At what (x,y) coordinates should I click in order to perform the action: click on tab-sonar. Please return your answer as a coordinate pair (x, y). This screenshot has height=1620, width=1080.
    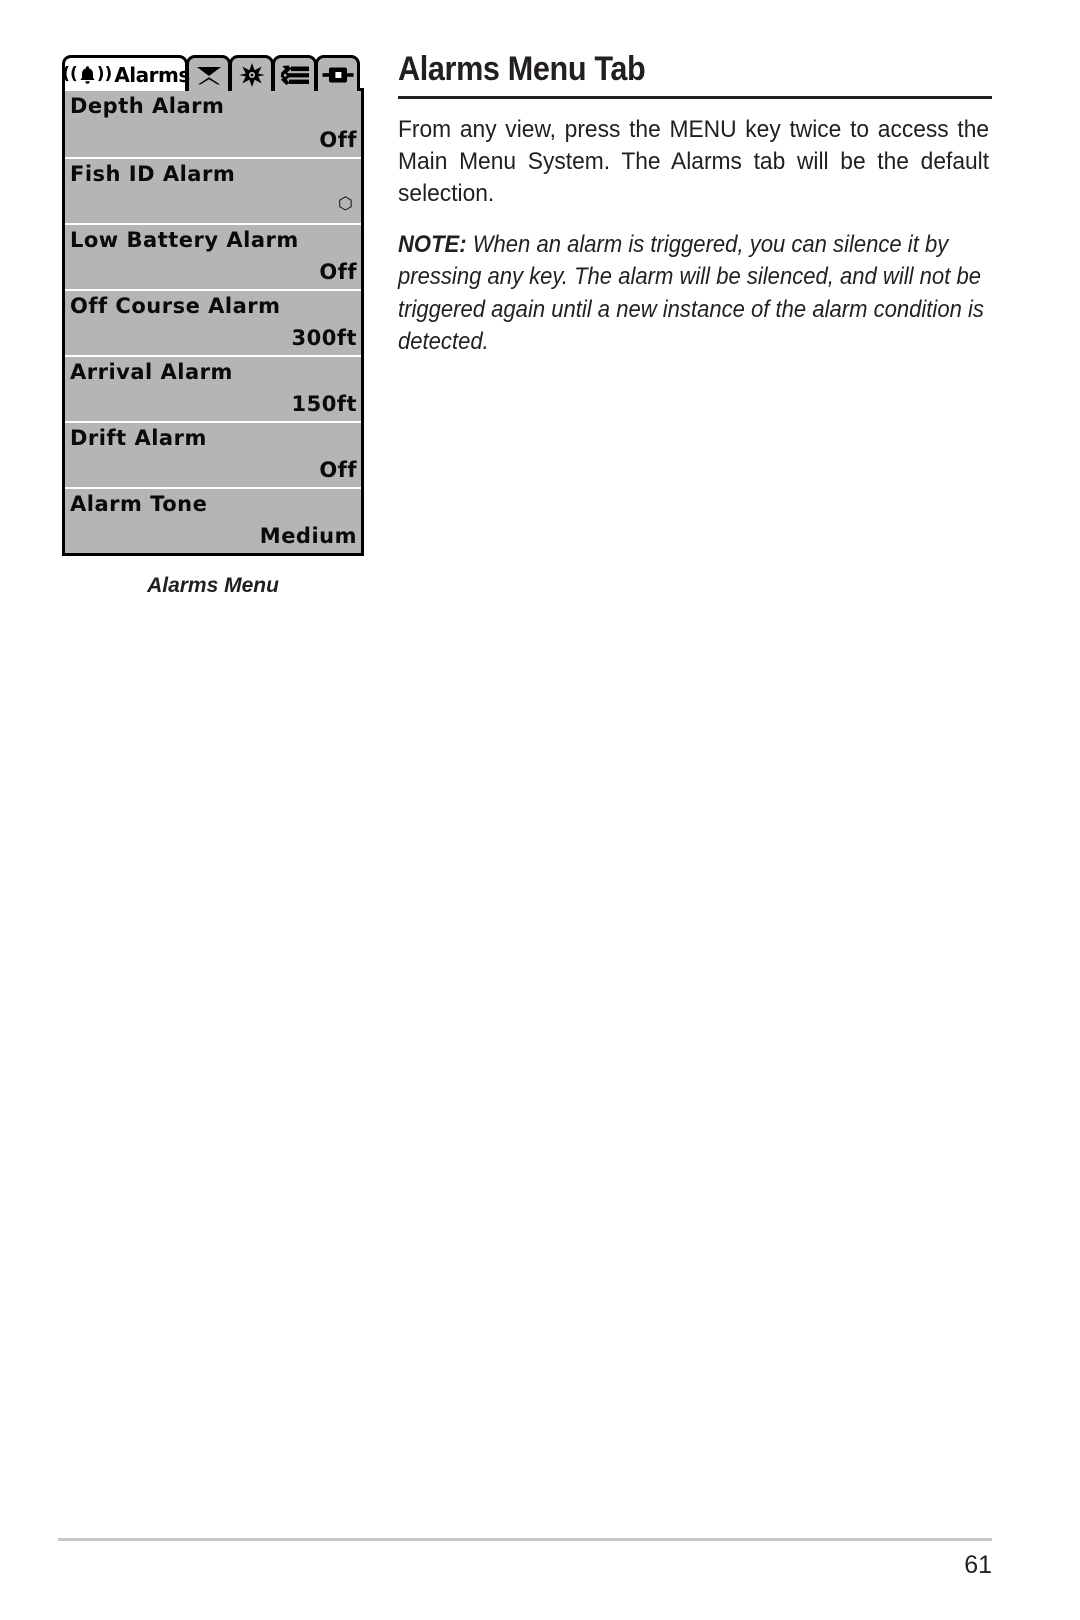
    Looking at the image, I should click on (208, 73).